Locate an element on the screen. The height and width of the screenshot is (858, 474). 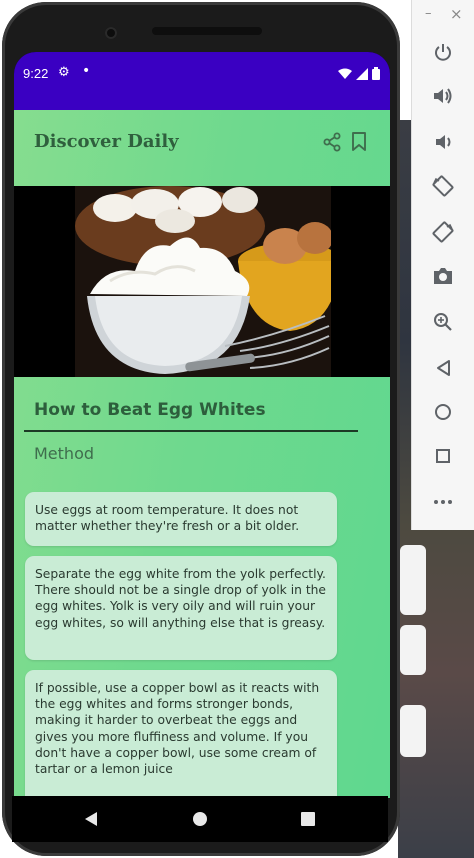
rotate-left-icon is located at coordinates (443, 186).